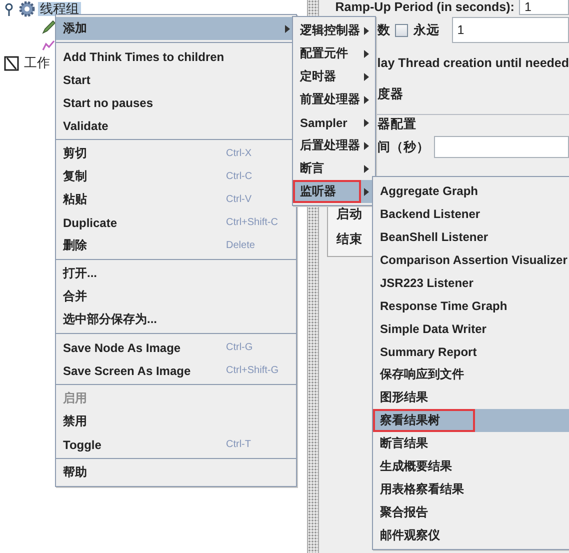 This screenshot has height=553, width=569. What do you see at coordinates (176, 472) in the screenshot?
I see `menu-item: 帮助` at bounding box center [176, 472].